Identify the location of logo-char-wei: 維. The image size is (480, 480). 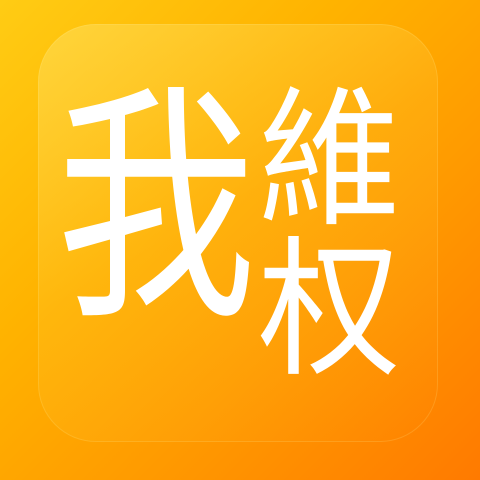
(329, 161).